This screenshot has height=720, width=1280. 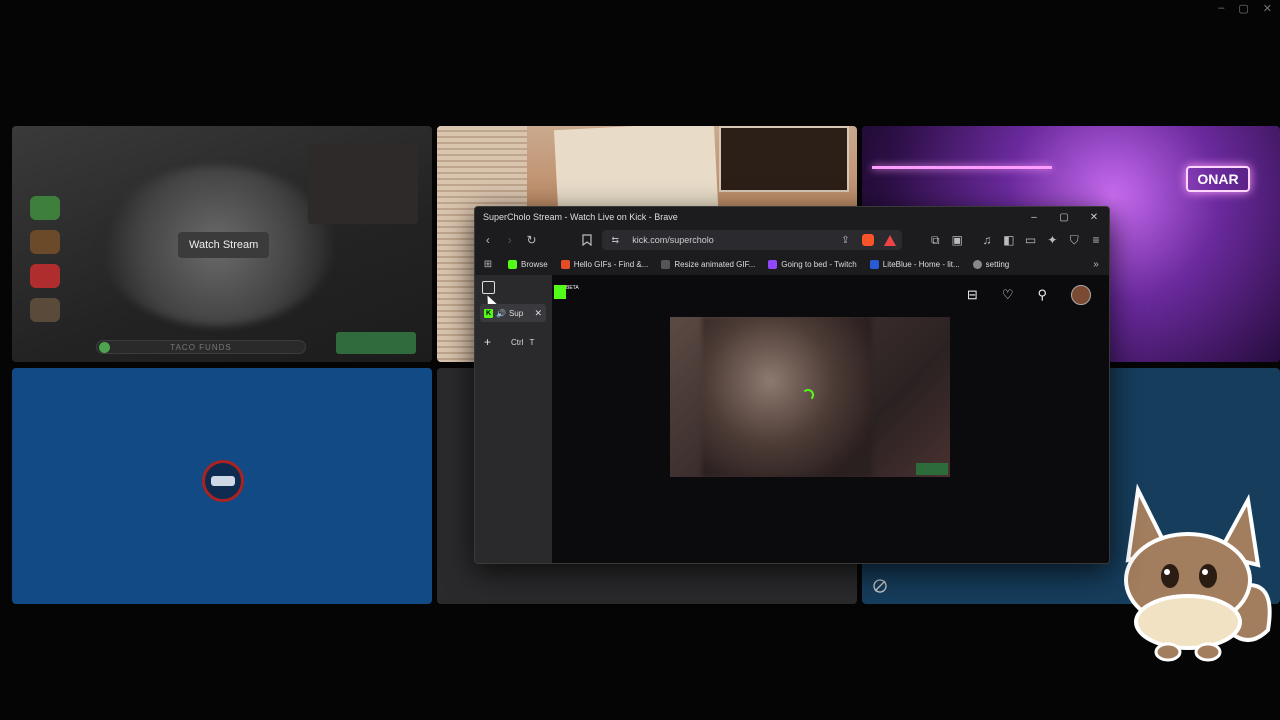 What do you see at coordinates (972, 295) in the screenshot?
I see `library-icon: ⊟` at bounding box center [972, 295].